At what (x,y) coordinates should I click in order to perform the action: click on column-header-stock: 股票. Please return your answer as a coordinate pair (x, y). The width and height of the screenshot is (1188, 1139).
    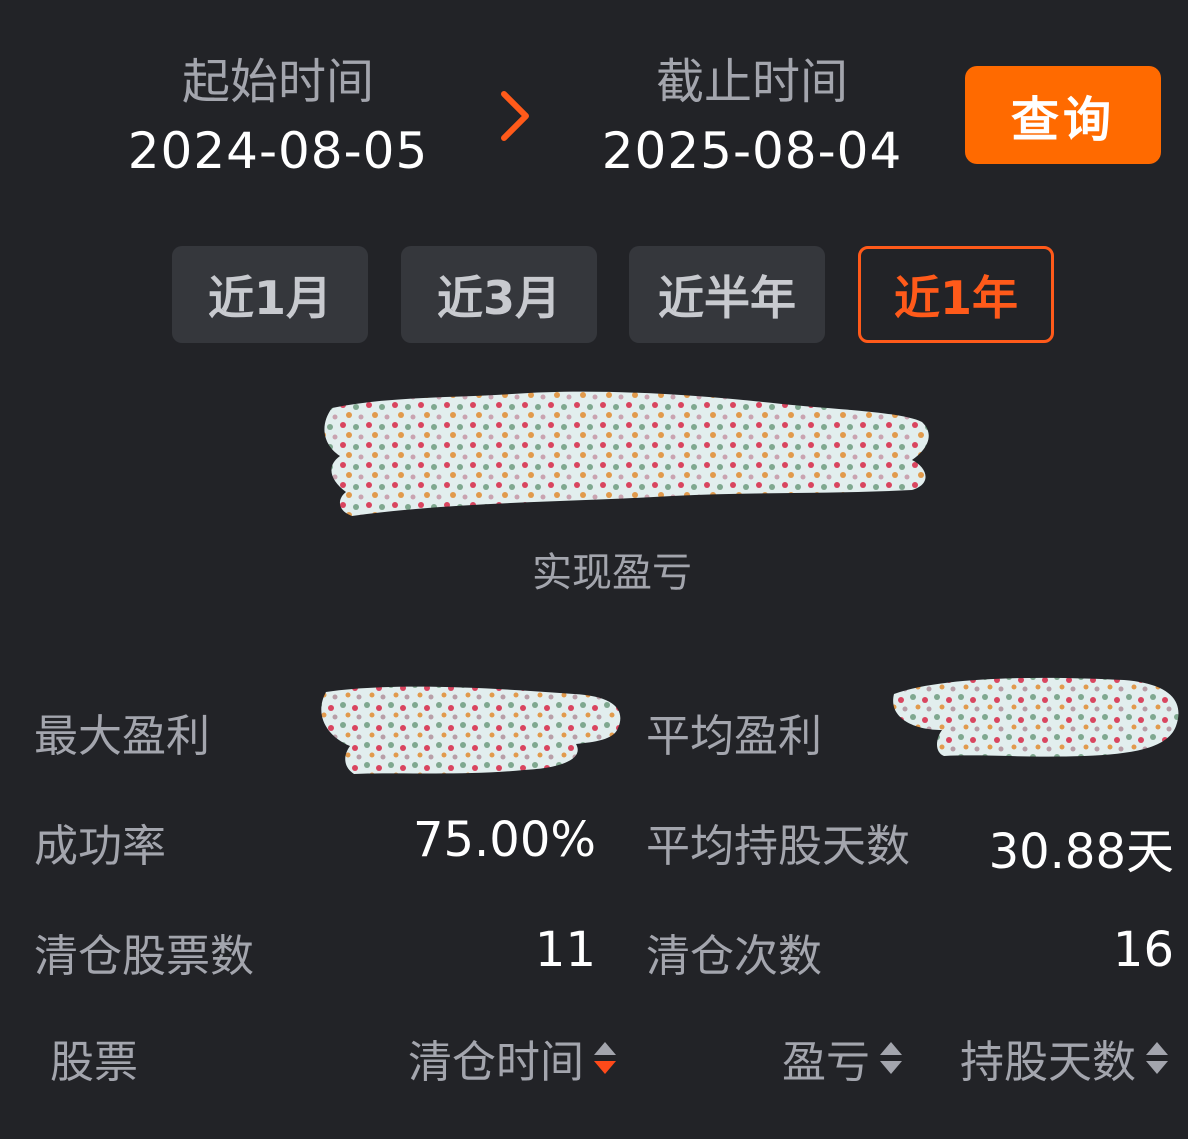
    Looking at the image, I should click on (94, 1058).